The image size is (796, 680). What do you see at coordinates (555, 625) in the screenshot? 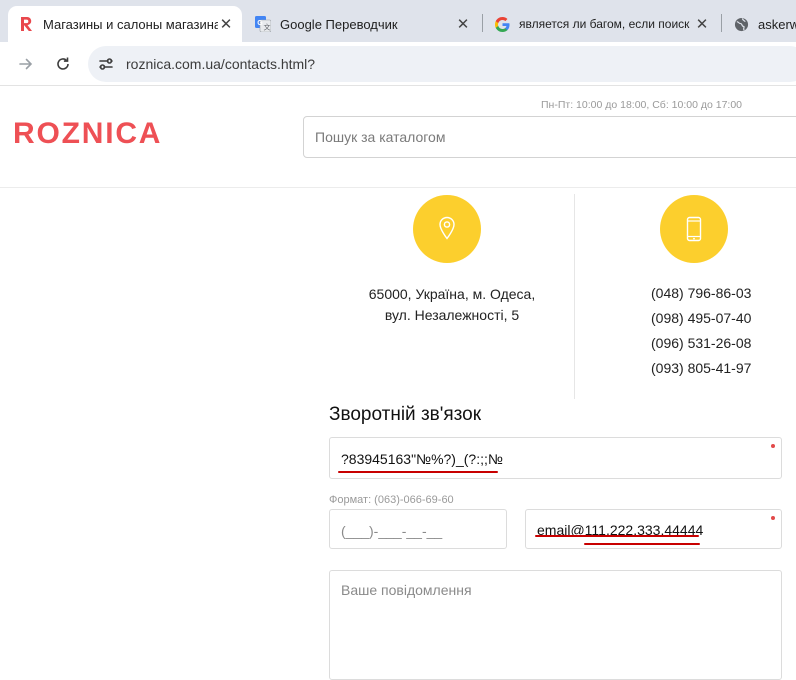
I see `message-textarea: Ваше повідомлення` at bounding box center [555, 625].